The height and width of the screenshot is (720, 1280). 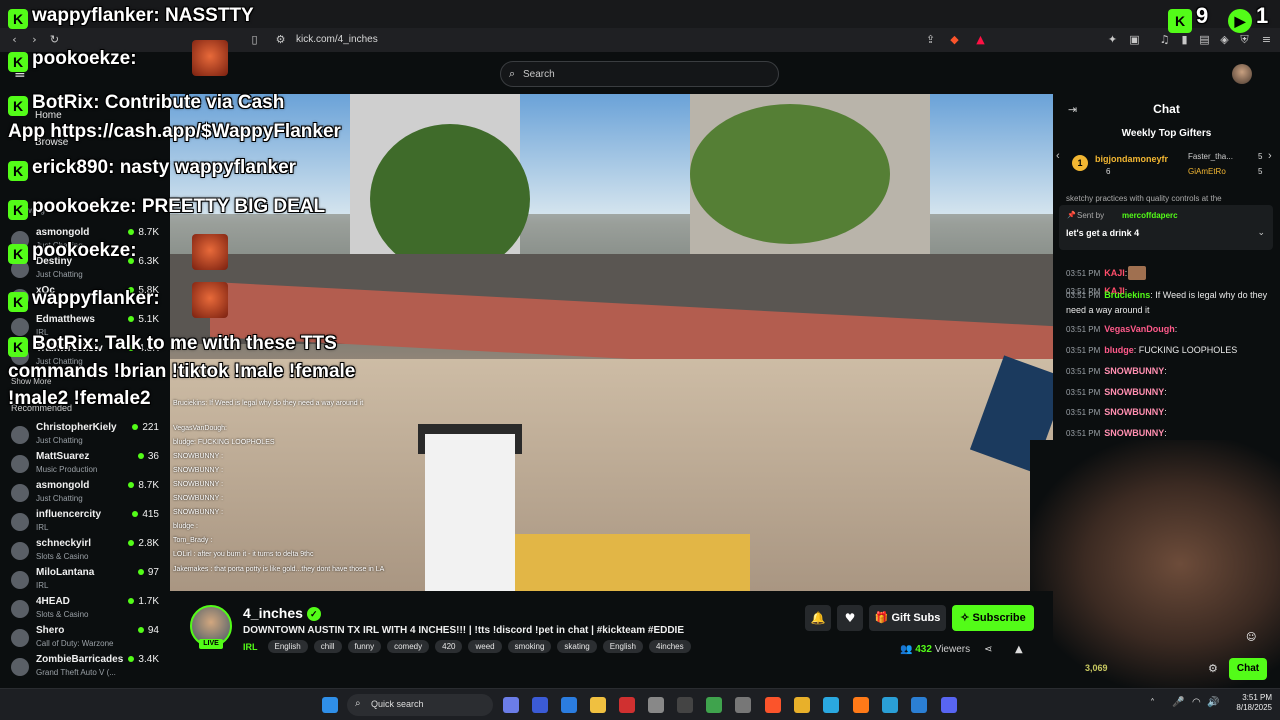 I want to click on overlay-message: Kpookoekze: PREETTY BIG DEAL, so click(x=166, y=208).